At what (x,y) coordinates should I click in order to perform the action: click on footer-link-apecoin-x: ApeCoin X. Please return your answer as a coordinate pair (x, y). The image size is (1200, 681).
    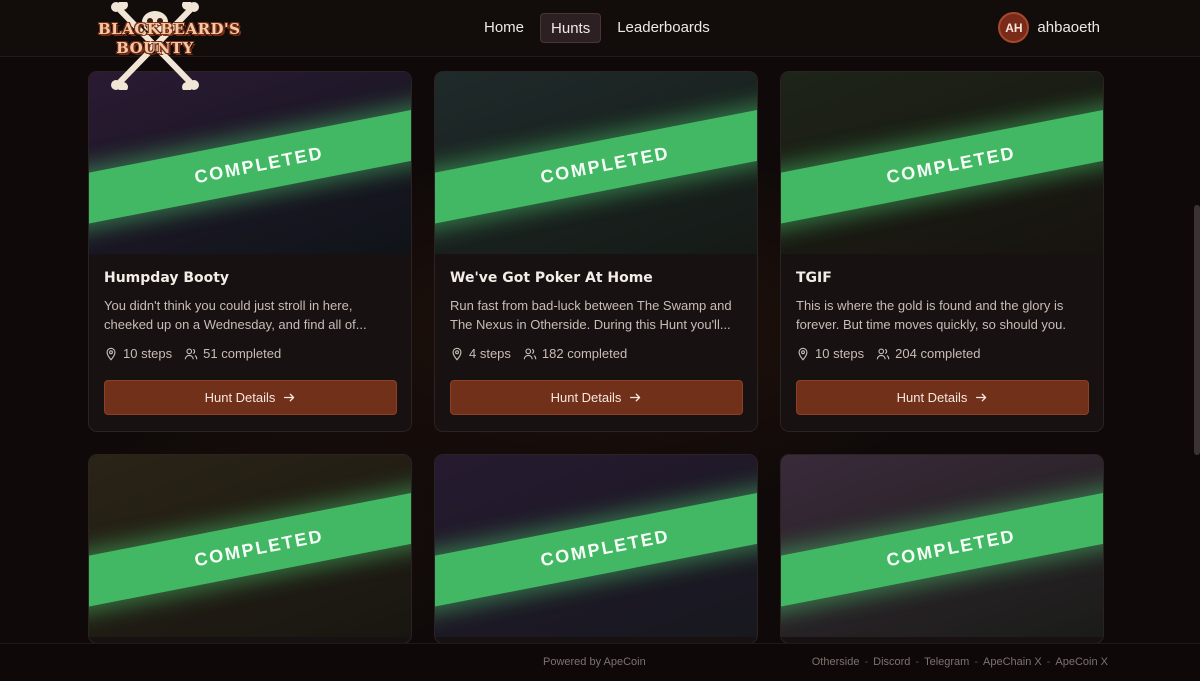
    Looking at the image, I should click on (1081, 662).